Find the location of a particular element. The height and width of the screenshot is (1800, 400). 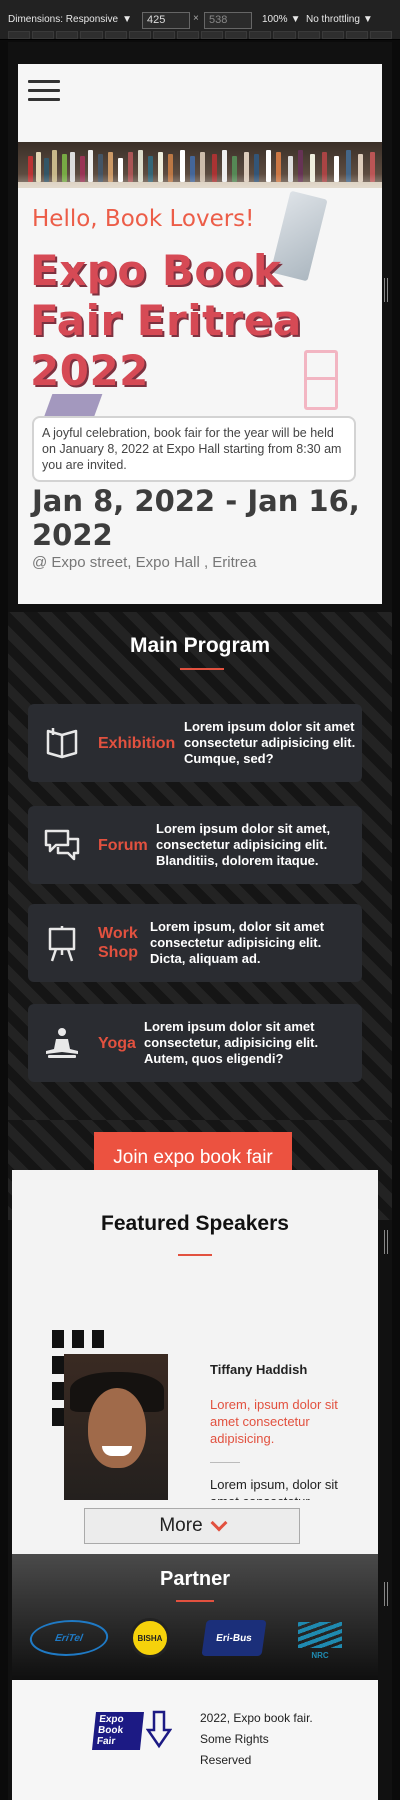

expo-book-fair-logo: Expo Book Fair is located at coordinates (135, 1728).